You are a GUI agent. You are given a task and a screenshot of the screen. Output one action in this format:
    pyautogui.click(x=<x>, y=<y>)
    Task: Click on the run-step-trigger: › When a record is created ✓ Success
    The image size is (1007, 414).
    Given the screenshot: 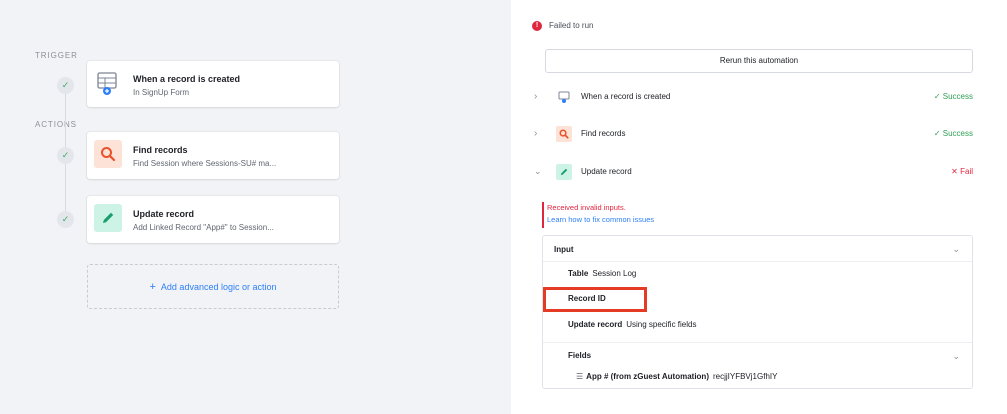 What is the action you would take?
    pyautogui.click(x=763, y=98)
    